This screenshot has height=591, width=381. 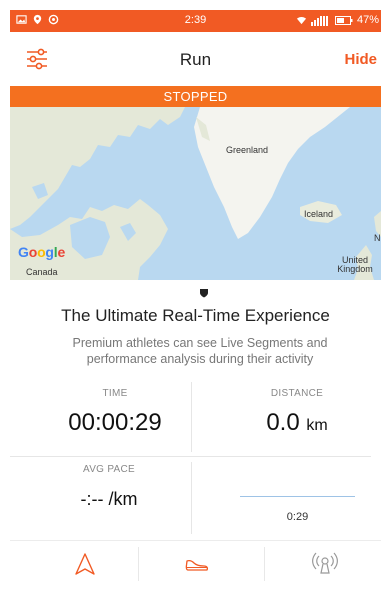 What do you see at coordinates (297, 393) in the screenshot?
I see `distance-label: DISTANCE` at bounding box center [297, 393].